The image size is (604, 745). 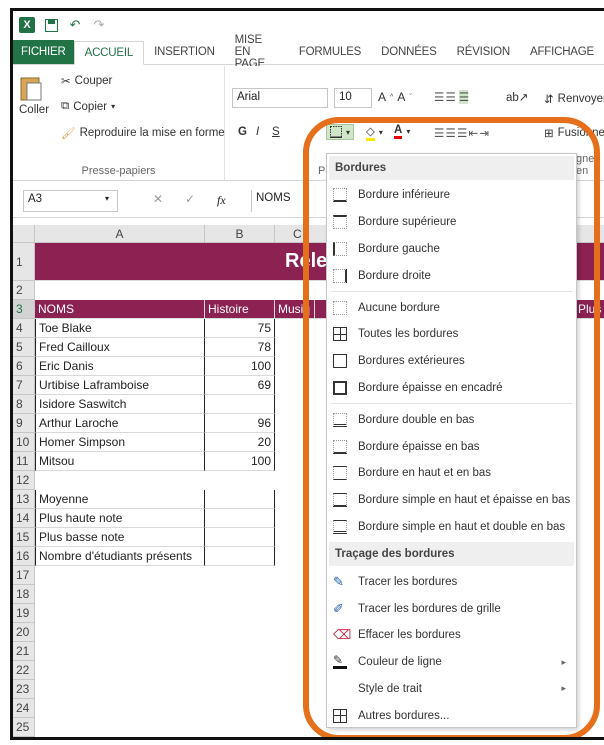 What do you see at coordinates (24, 708) in the screenshot?
I see `row-header: 24` at bounding box center [24, 708].